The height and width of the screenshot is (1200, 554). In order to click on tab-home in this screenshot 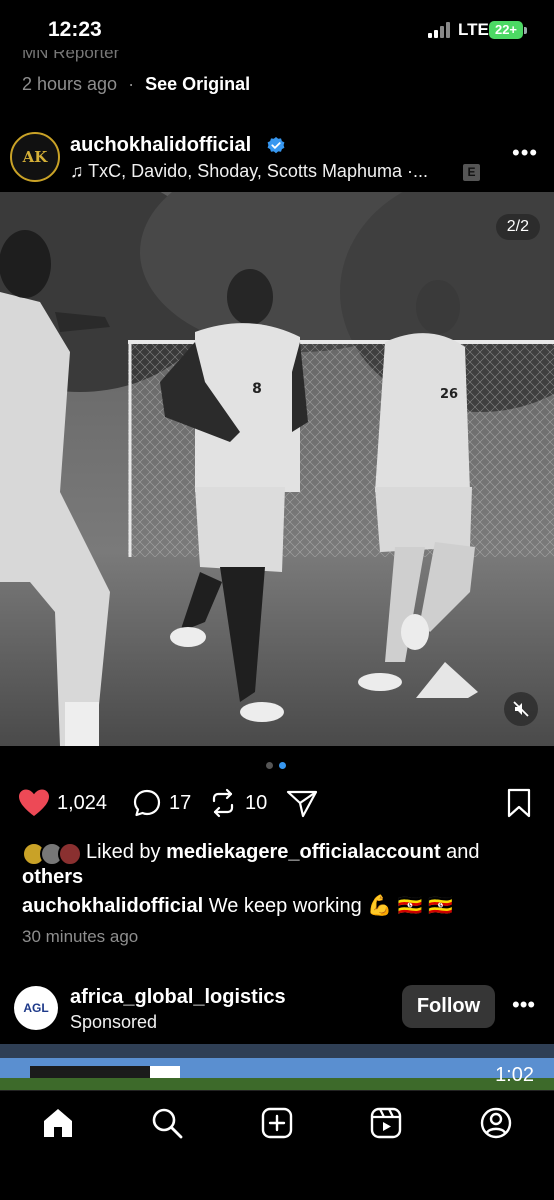, I will do `click(58, 1123)`.